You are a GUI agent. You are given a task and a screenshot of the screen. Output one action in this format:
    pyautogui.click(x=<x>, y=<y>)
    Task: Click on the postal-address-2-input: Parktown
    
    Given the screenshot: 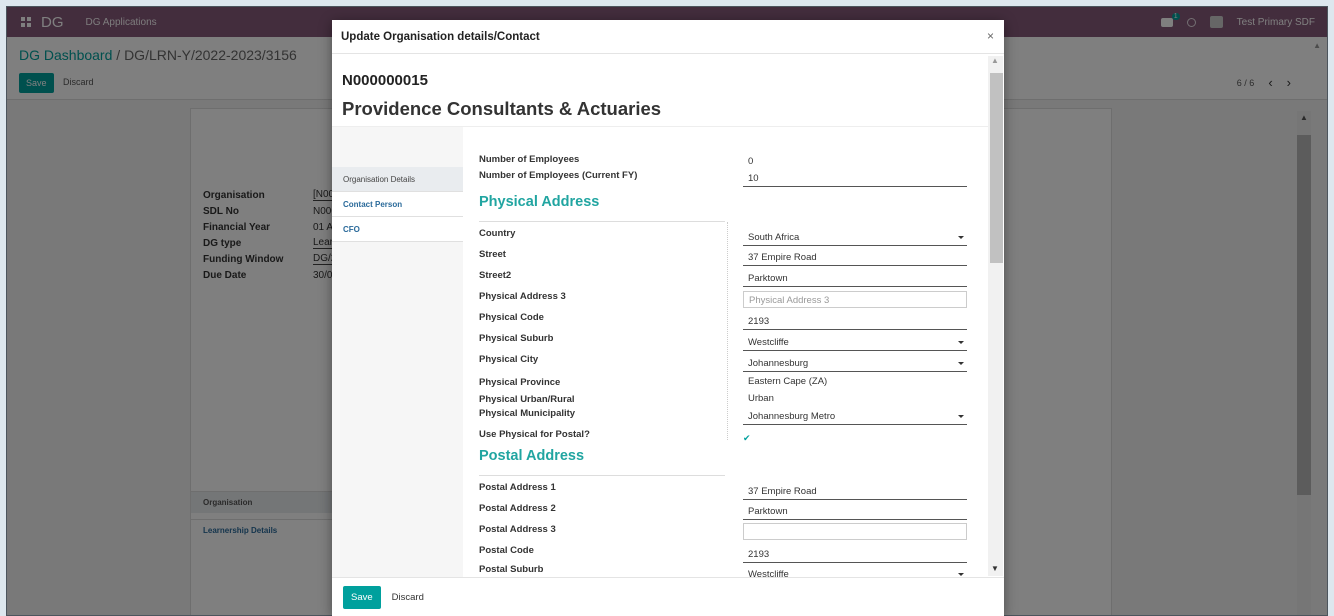 What is the action you would take?
    pyautogui.click(x=855, y=511)
    